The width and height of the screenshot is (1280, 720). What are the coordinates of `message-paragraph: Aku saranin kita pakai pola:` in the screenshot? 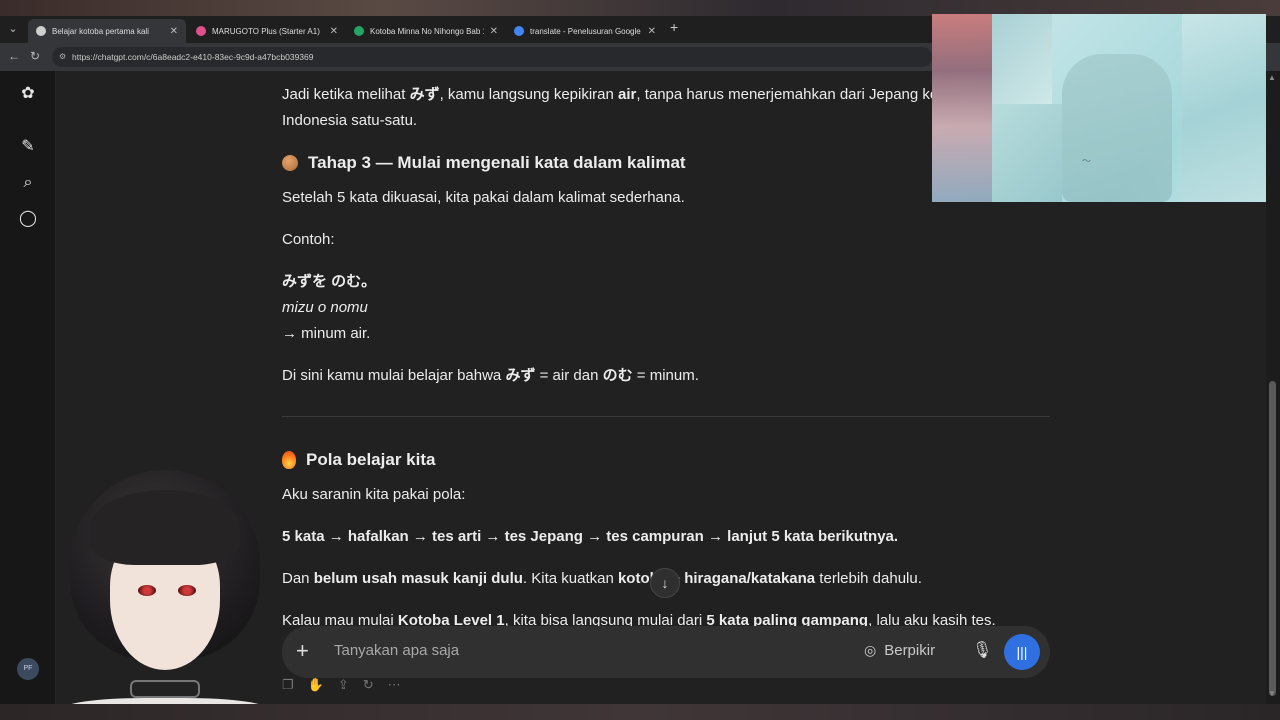 It's located at (374, 494).